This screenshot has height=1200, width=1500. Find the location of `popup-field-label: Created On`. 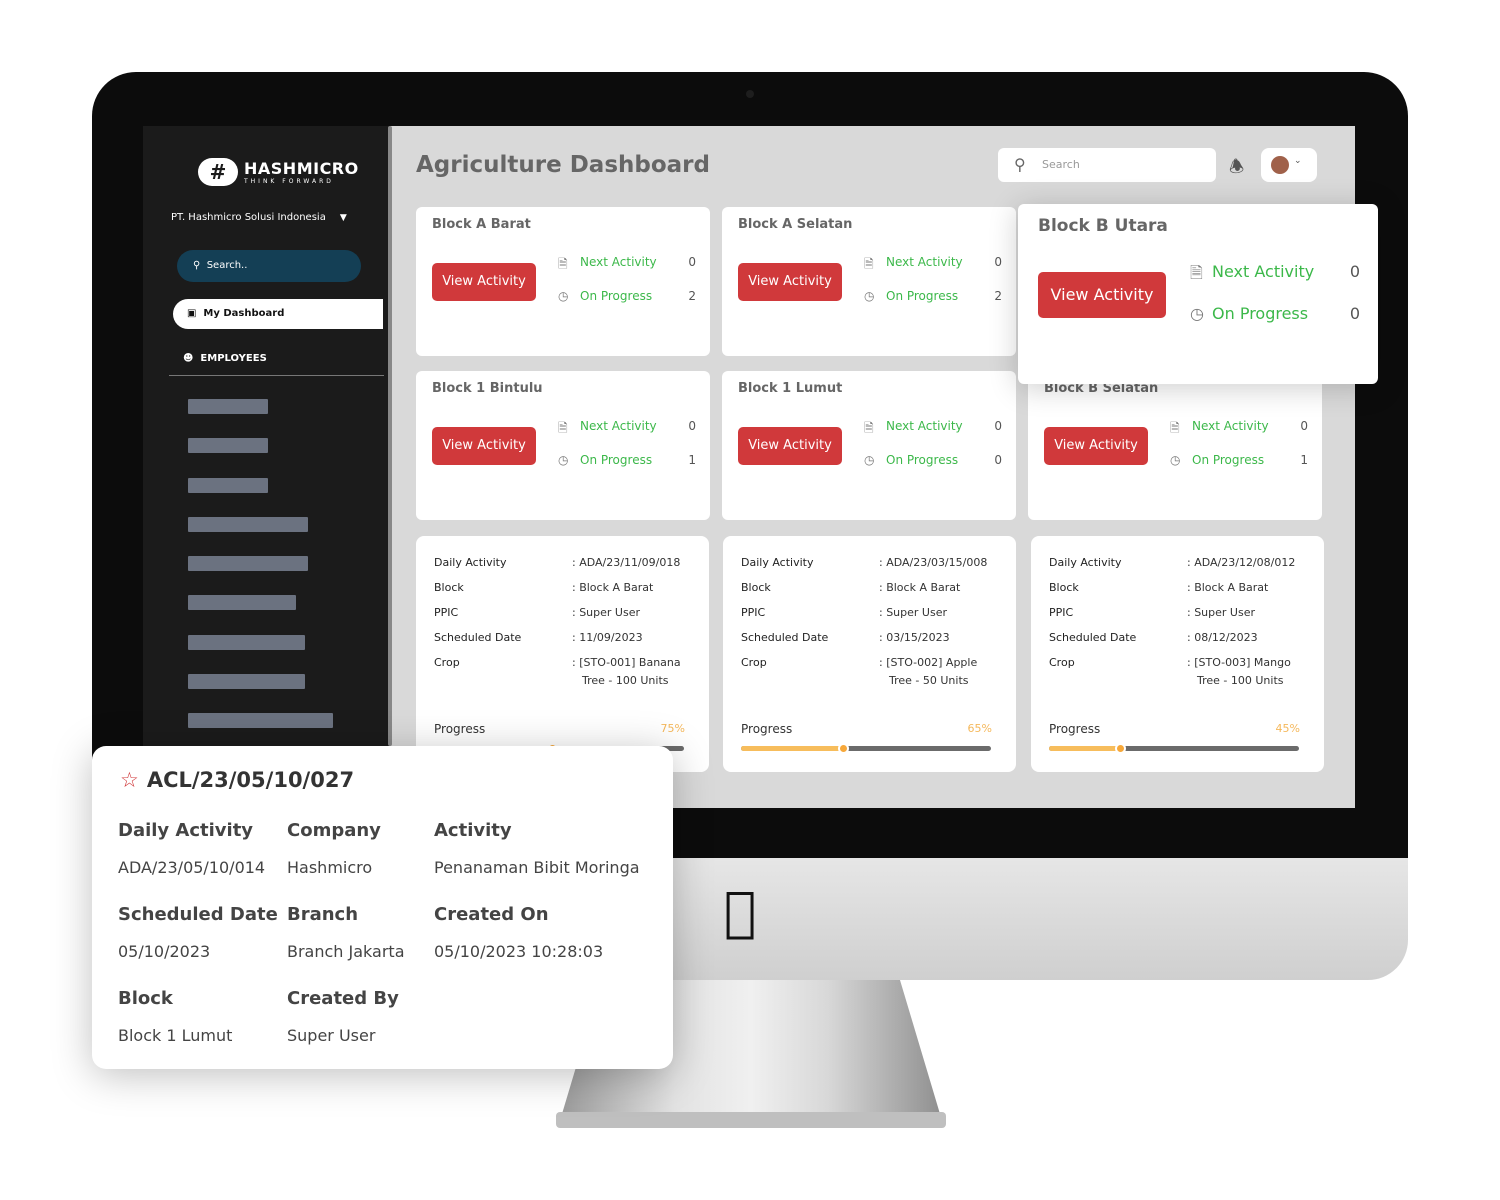

popup-field-label: Created On is located at coordinates (491, 914).